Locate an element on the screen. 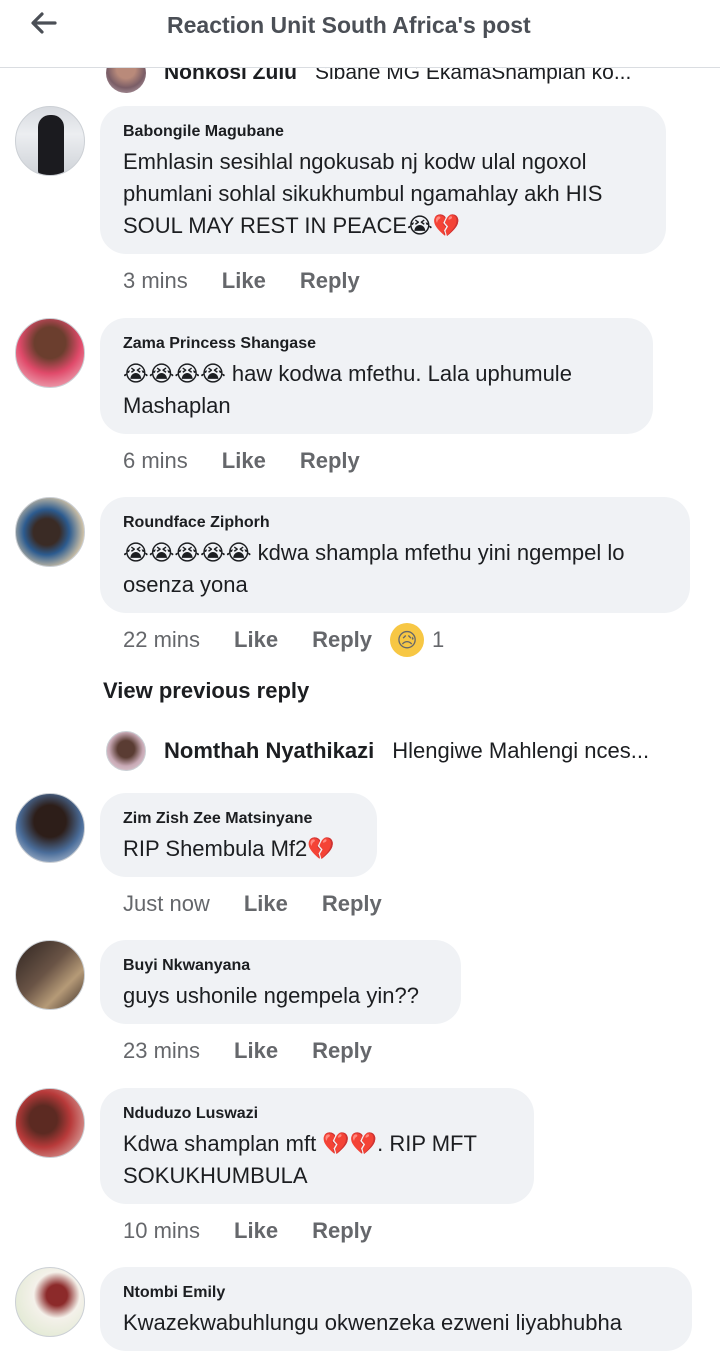 The image size is (720, 1357). comment-time: 23 mins is located at coordinates (162, 1050).